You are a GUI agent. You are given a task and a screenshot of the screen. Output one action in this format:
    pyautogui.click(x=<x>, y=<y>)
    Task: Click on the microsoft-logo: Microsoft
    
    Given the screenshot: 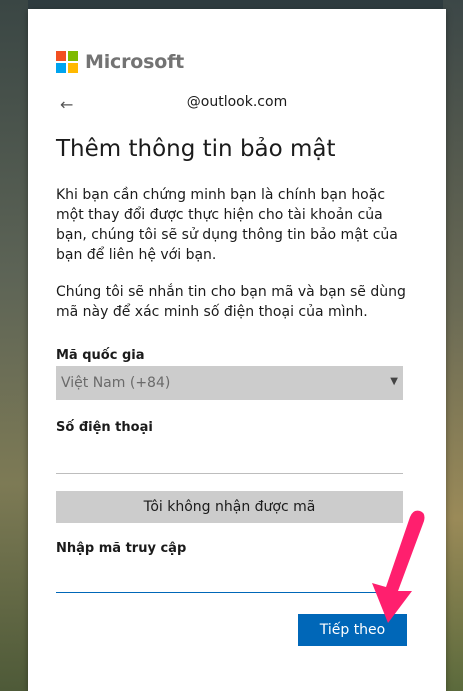 What is the action you would take?
    pyautogui.click(x=120, y=62)
    